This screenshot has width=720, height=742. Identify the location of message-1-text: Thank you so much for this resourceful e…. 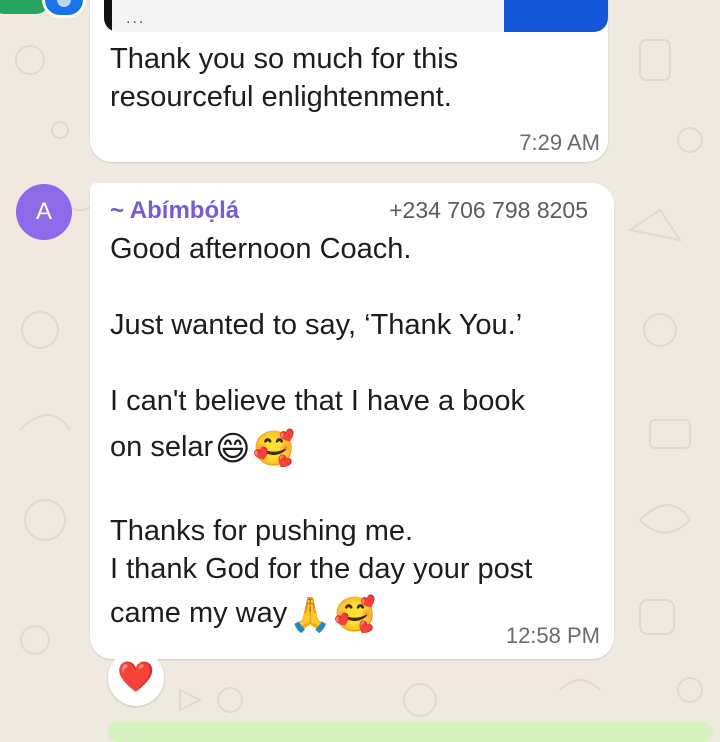
(284, 78).